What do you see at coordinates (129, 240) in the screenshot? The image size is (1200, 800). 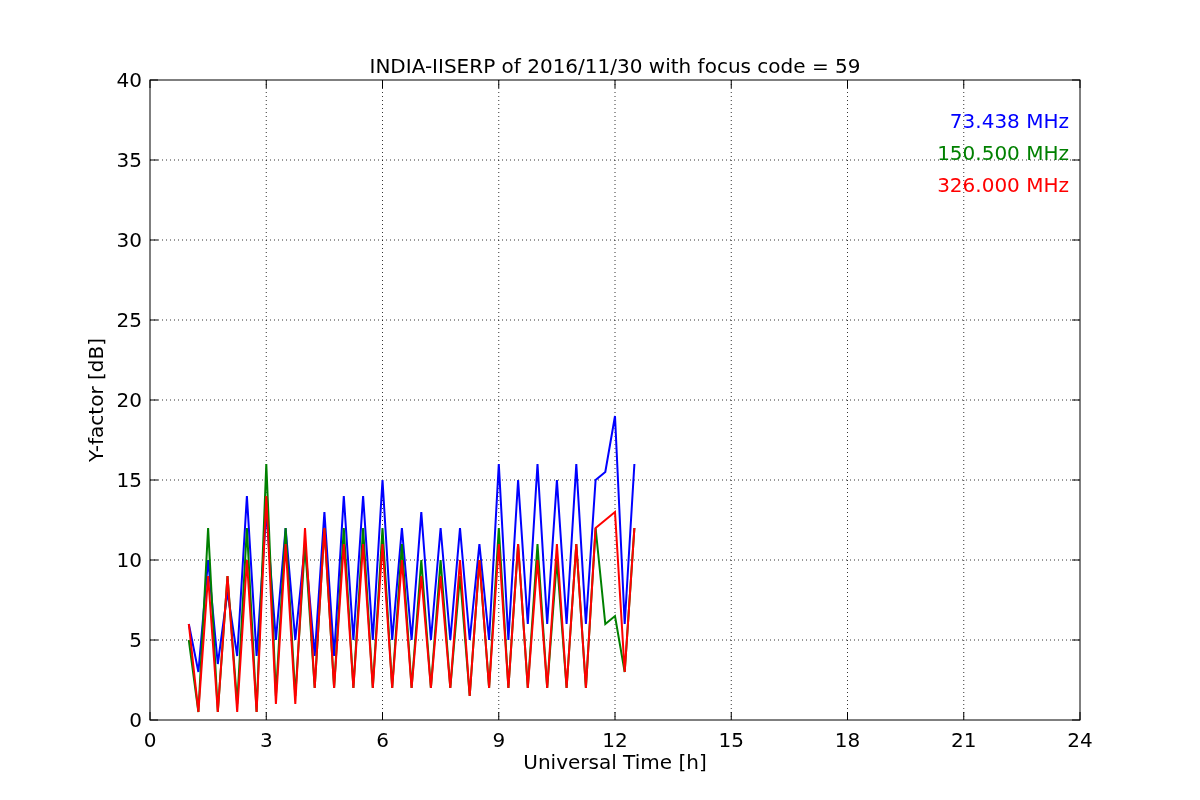 I see `y-tick-label: 30` at bounding box center [129, 240].